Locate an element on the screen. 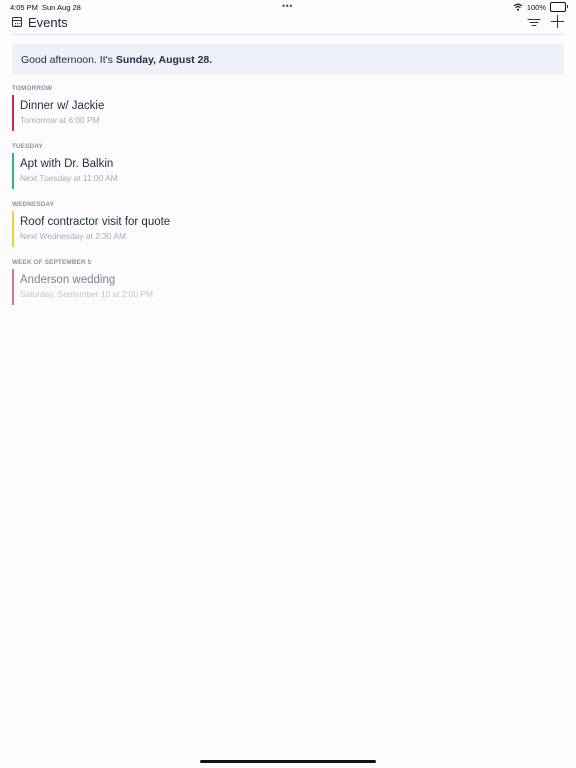 The image size is (576, 768). greeting-date: Sunday, August 28. is located at coordinates (164, 59).